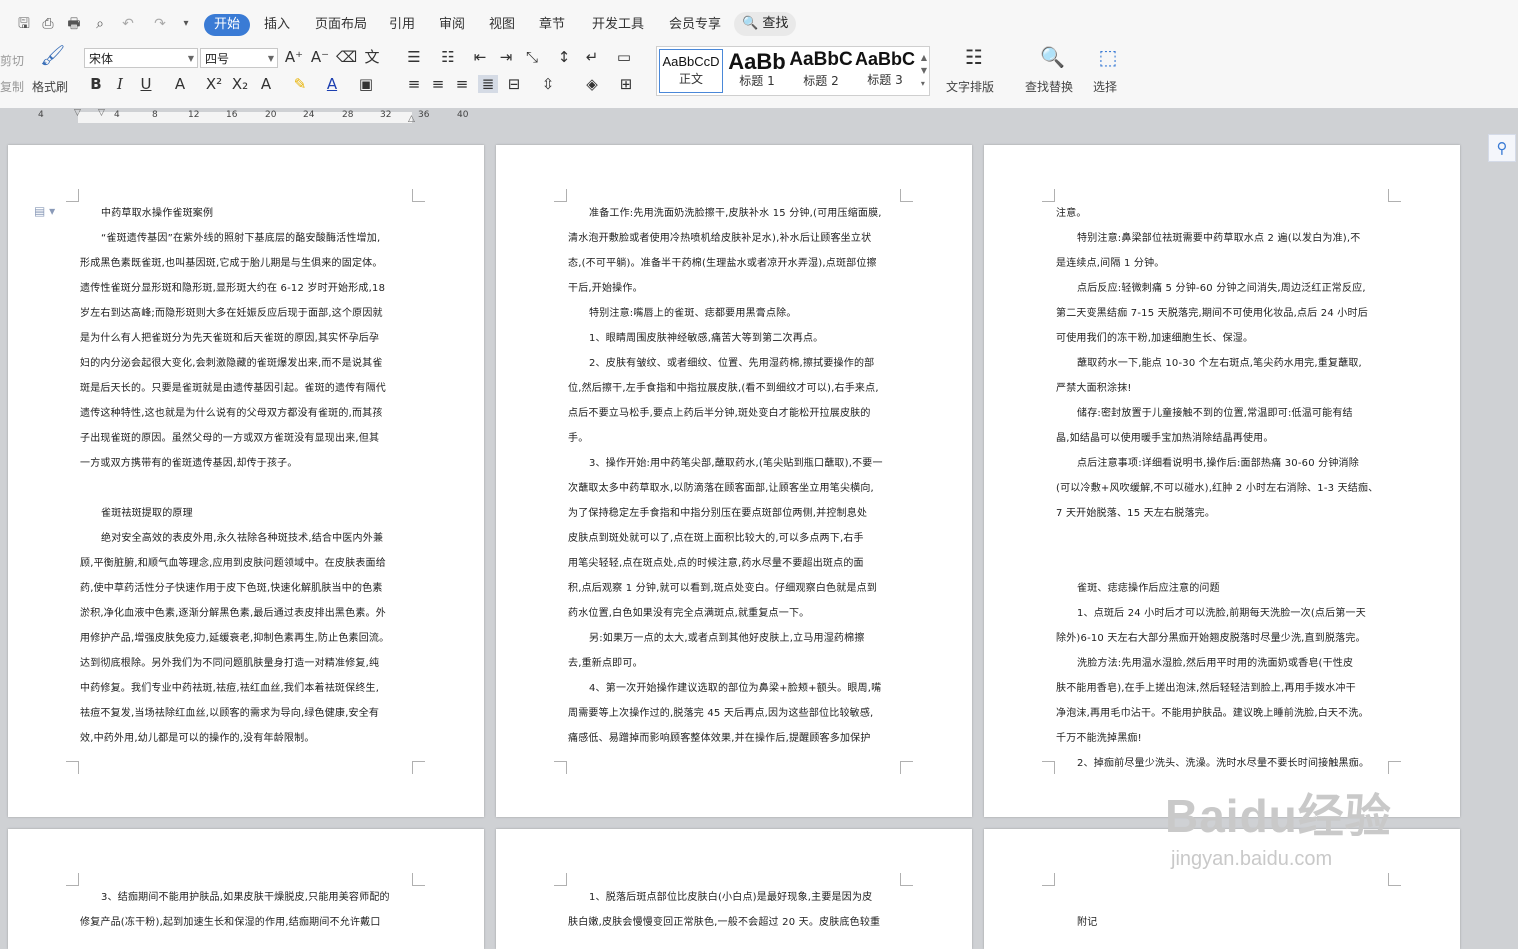  Describe the element at coordinates (214, 84) in the screenshot. I see `superscript-icon: X²` at that location.